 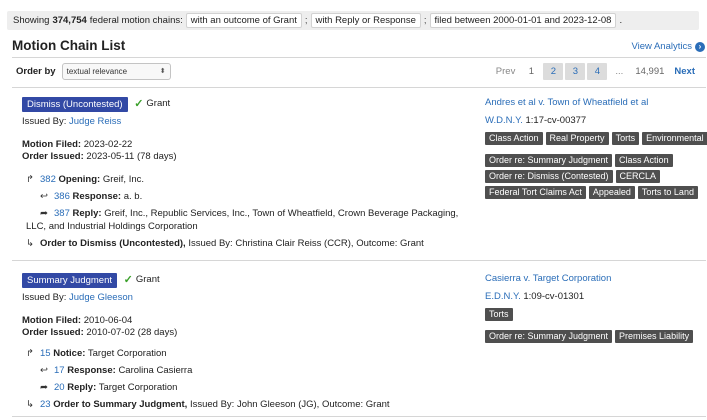 I want to click on motion-tag: Federal Tort Claims Act, so click(x=535, y=192).